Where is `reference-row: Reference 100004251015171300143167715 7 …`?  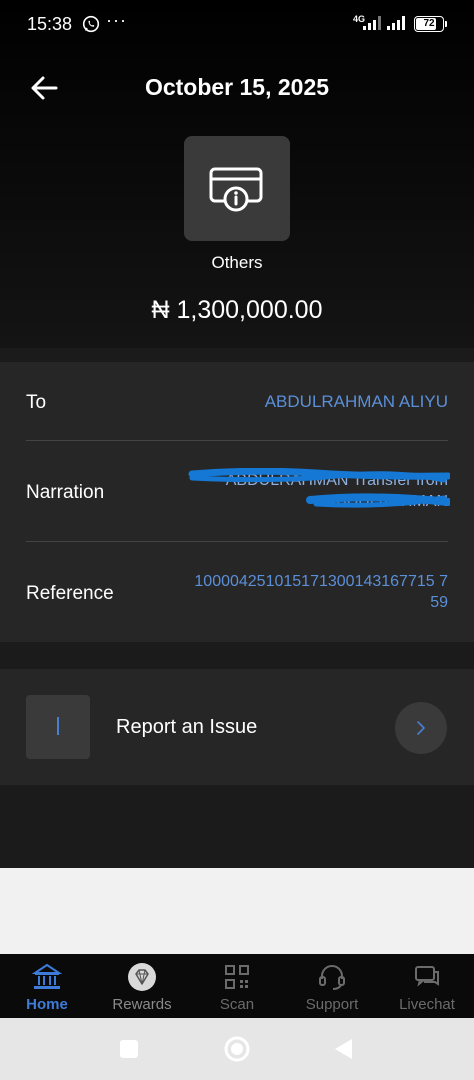
reference-row: Reference 100004251015171300143167715 7 … is located at coordinates (237, 593).